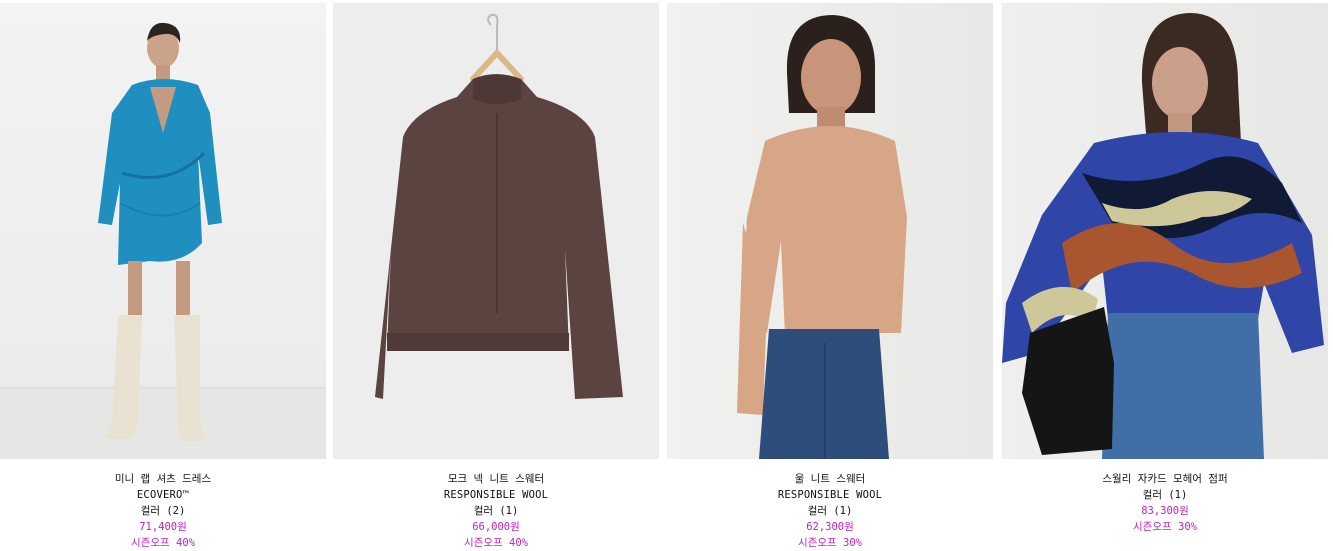  I want to click on brown-knit-sweater-on-hanger-image, so click(499, 206).